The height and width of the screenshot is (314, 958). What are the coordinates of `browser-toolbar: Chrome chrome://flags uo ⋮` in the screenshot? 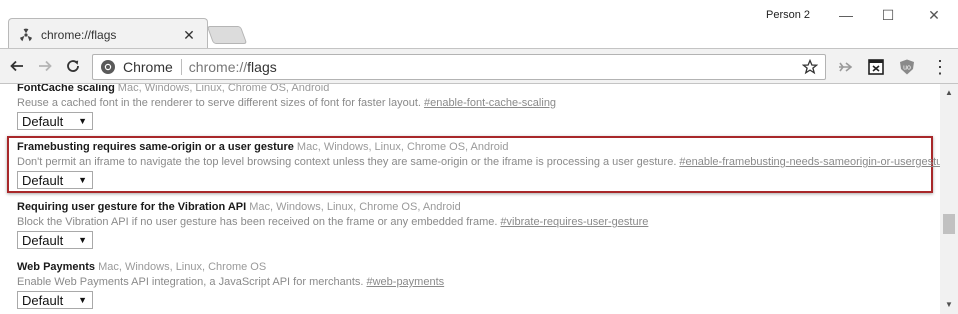 It's located at (479, 66).